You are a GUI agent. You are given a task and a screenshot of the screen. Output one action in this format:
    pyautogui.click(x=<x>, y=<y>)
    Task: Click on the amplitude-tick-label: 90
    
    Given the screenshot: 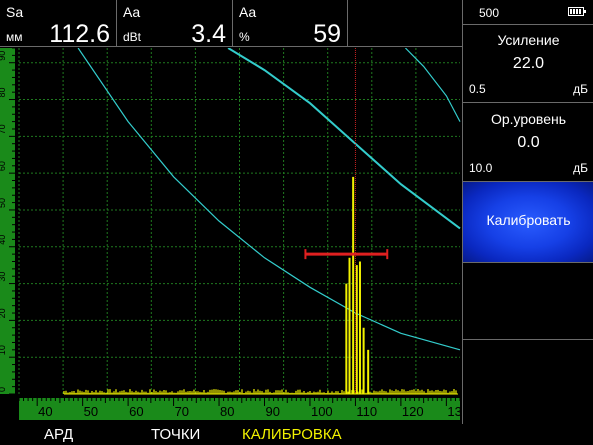 What is the action you would take?
    pyautogui.click(x=3, y=56)
    